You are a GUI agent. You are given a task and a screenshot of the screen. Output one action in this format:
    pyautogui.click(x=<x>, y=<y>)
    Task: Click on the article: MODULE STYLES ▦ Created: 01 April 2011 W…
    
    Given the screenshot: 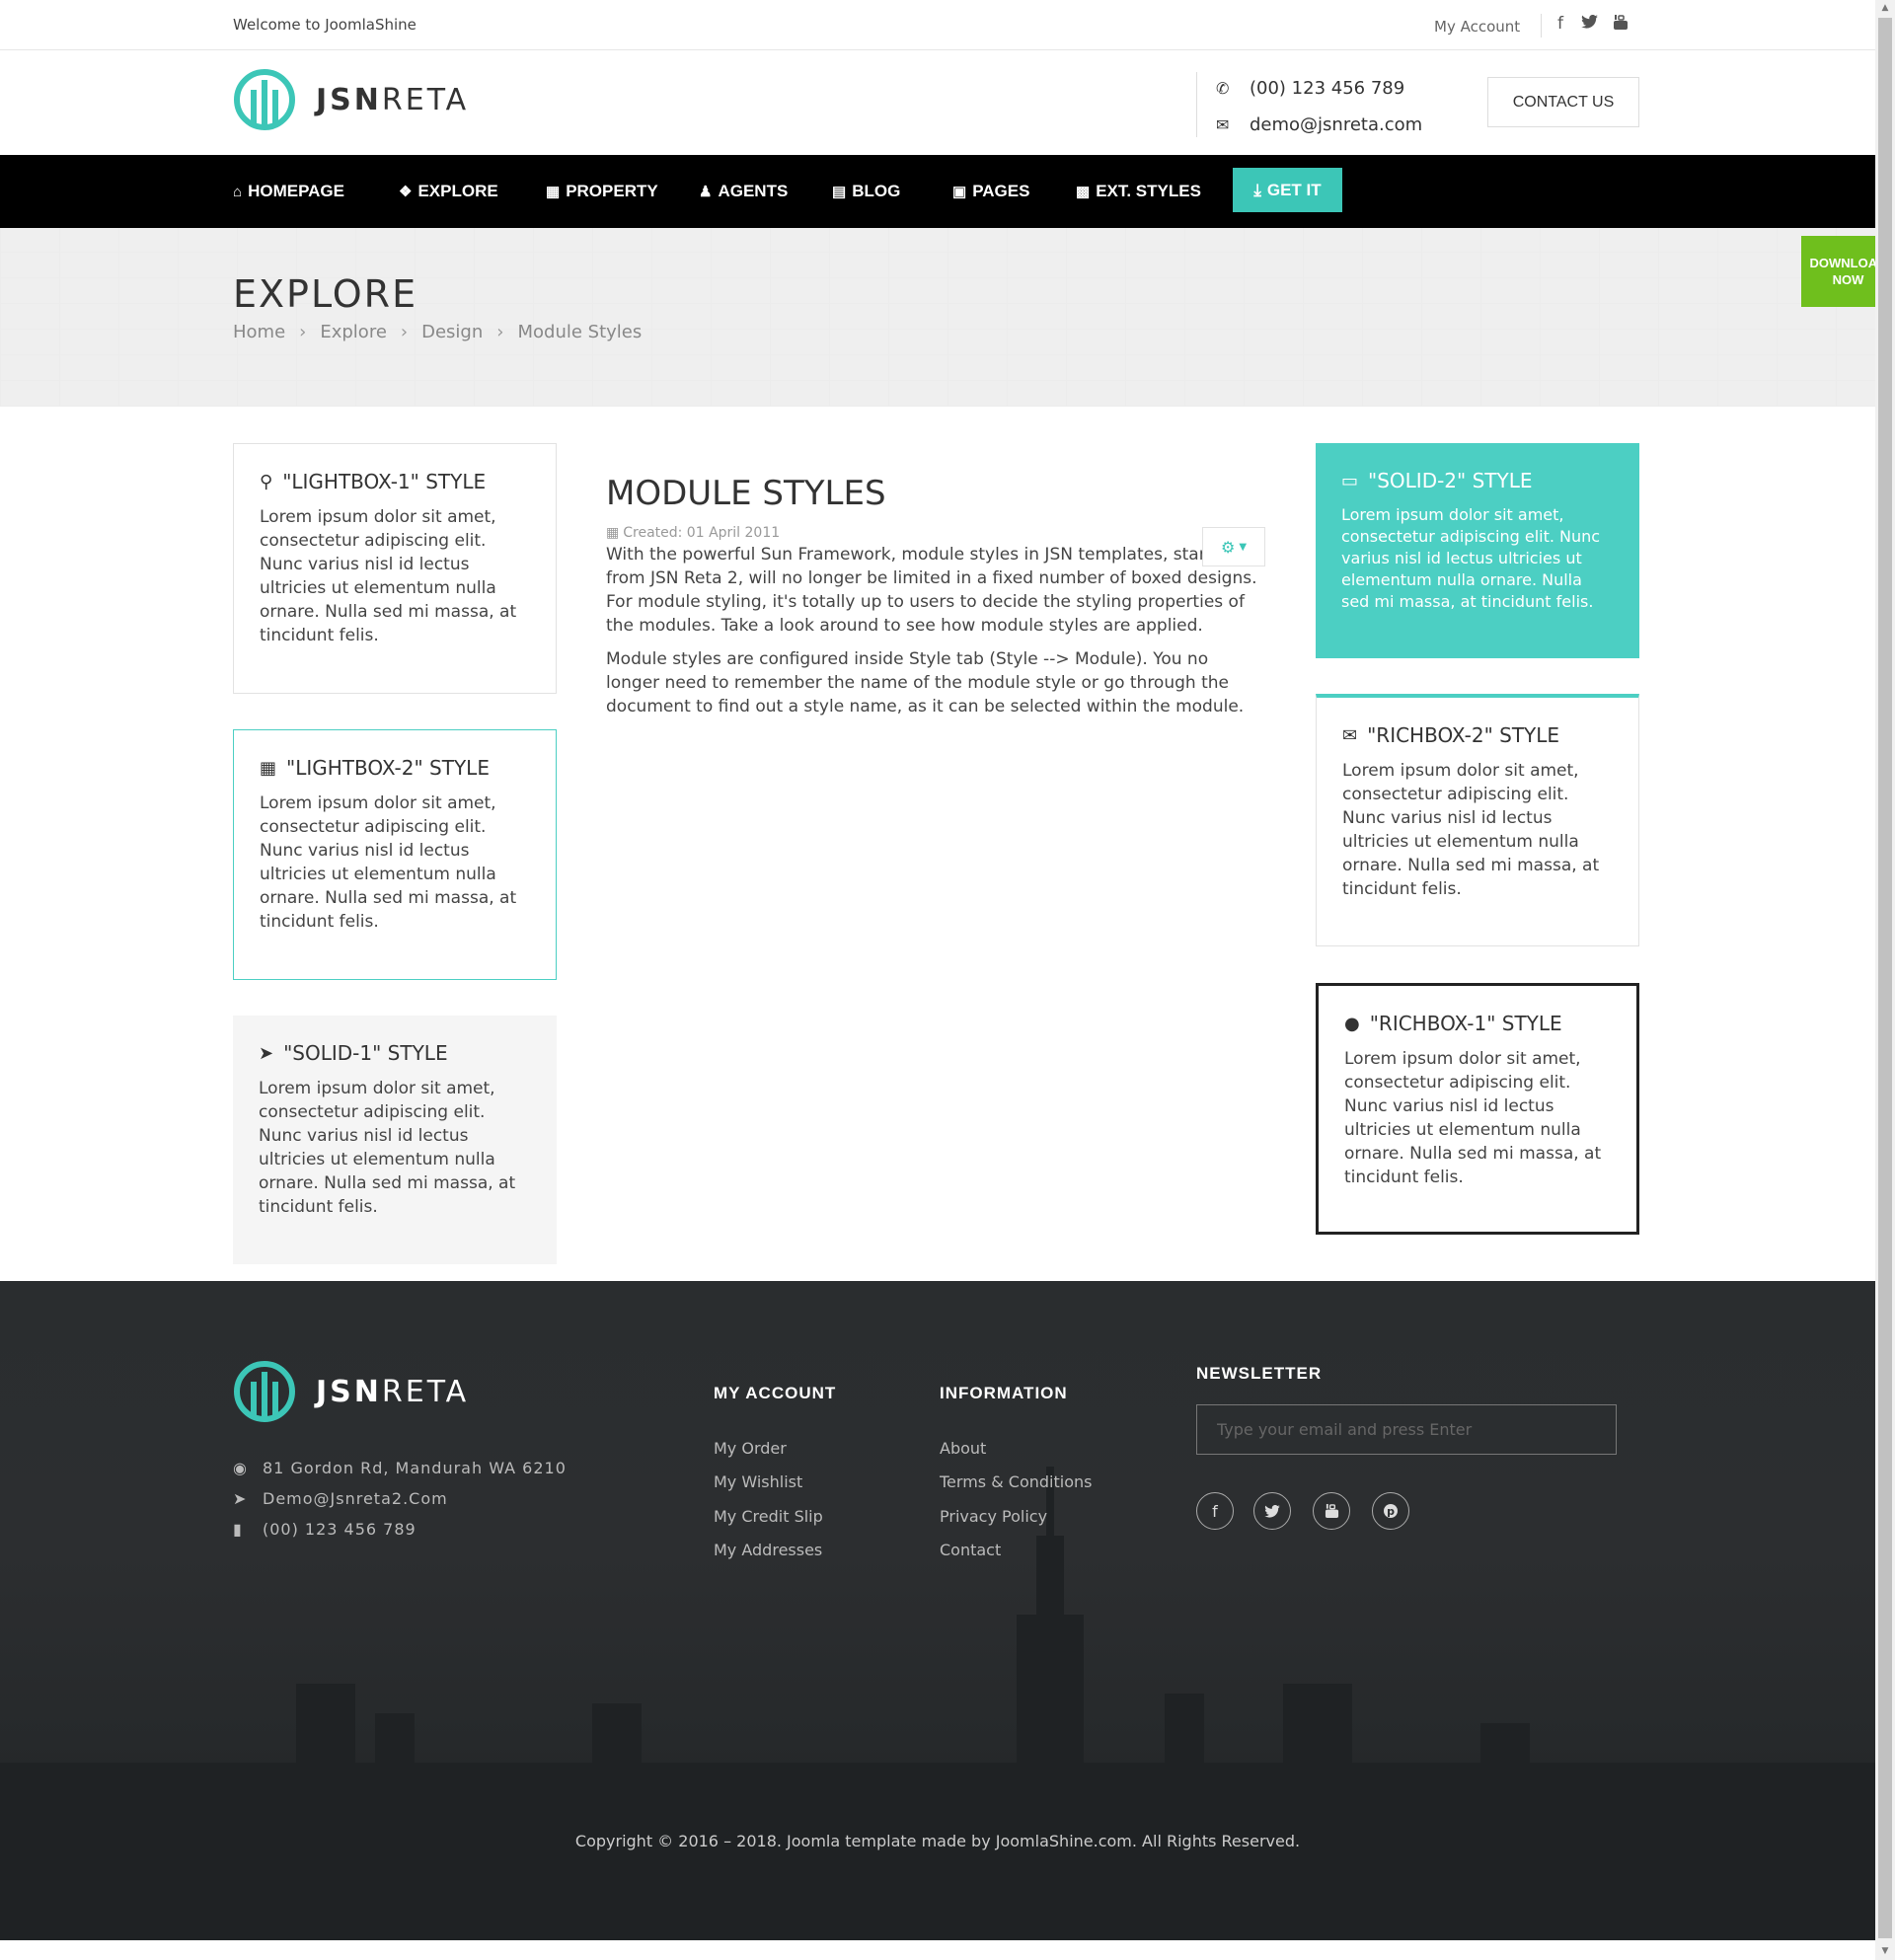 What is the action you would take?
    pyautogui.click(x=936, y=601)
    